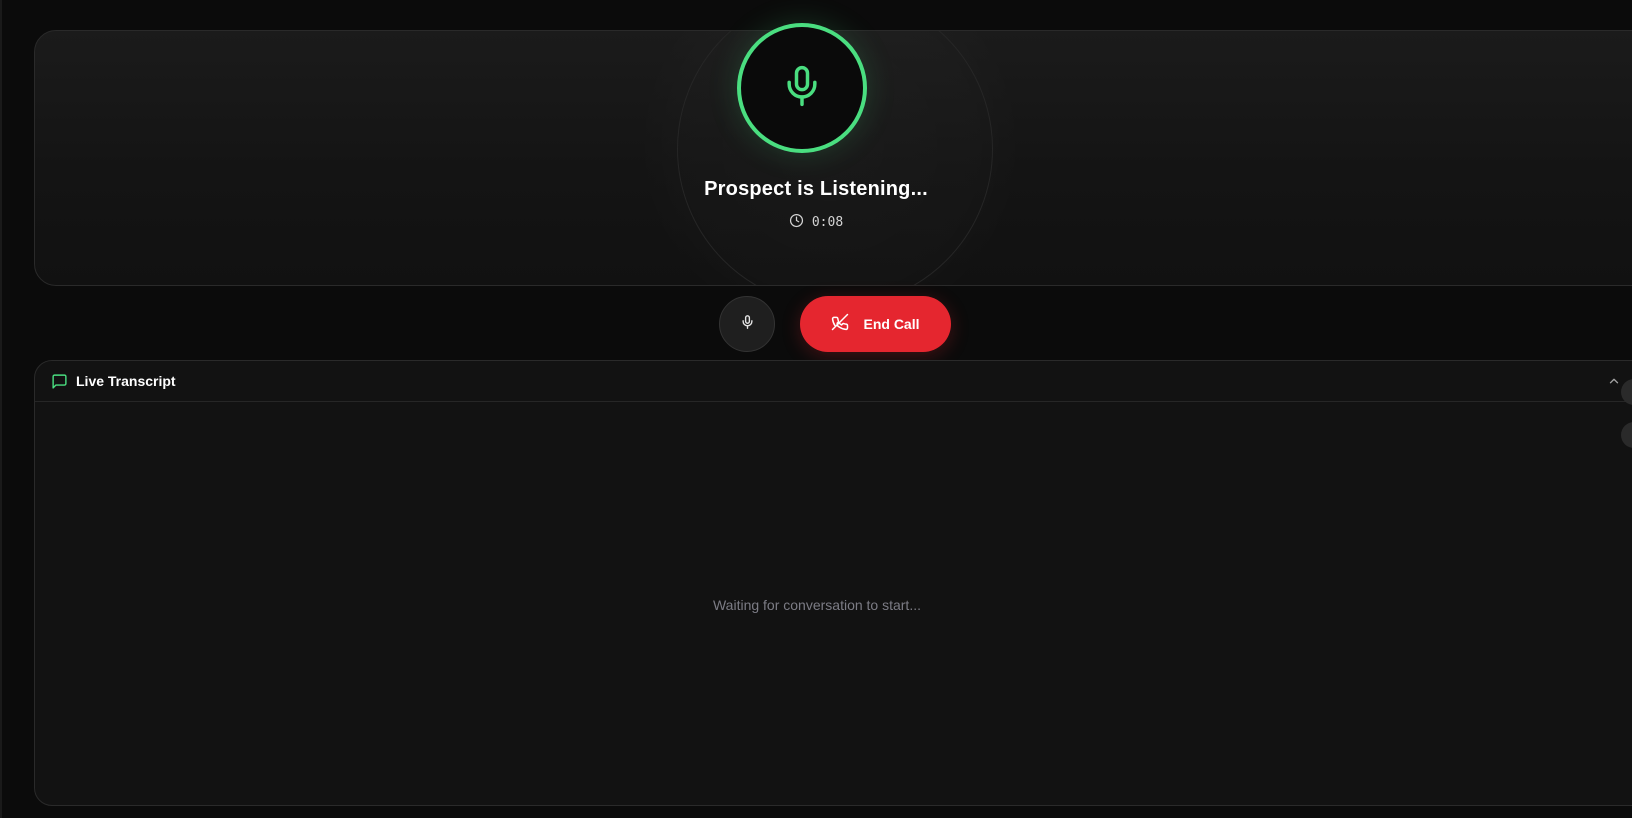 This screenshot has height=818, width=1632. I want to click on transcript-title: Live Transcript, so click(126, 381).